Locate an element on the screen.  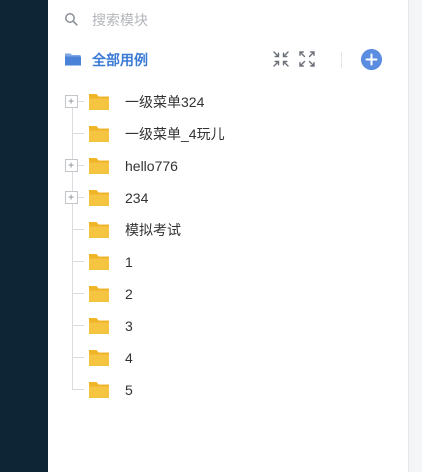
tree-node: 一级菜单_4玩儿 is located at coordinates (228, 134).